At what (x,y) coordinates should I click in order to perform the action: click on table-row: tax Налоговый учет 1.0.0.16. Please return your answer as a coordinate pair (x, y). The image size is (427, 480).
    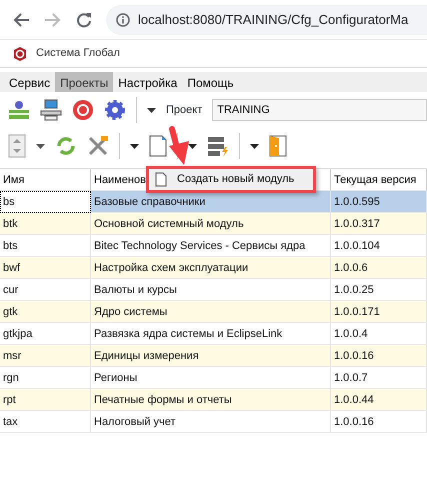
    Looking at the image, I should click on (213, 422).